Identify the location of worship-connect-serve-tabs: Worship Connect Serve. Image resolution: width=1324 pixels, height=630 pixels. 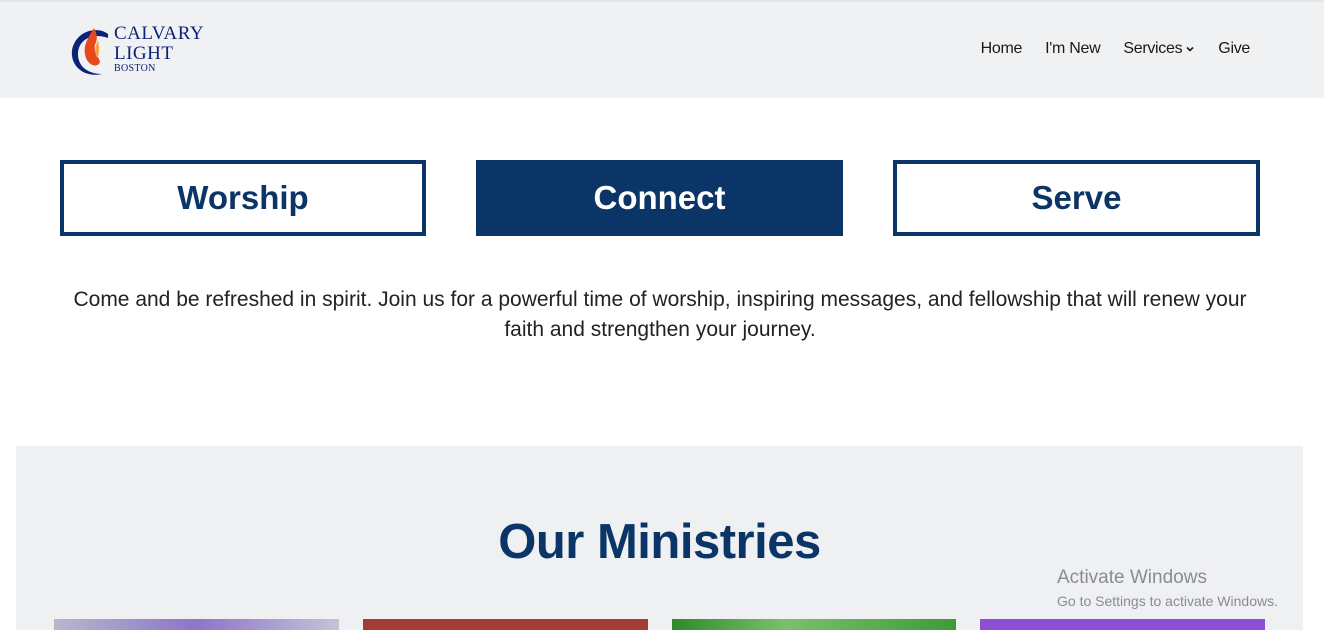
(660, 198).